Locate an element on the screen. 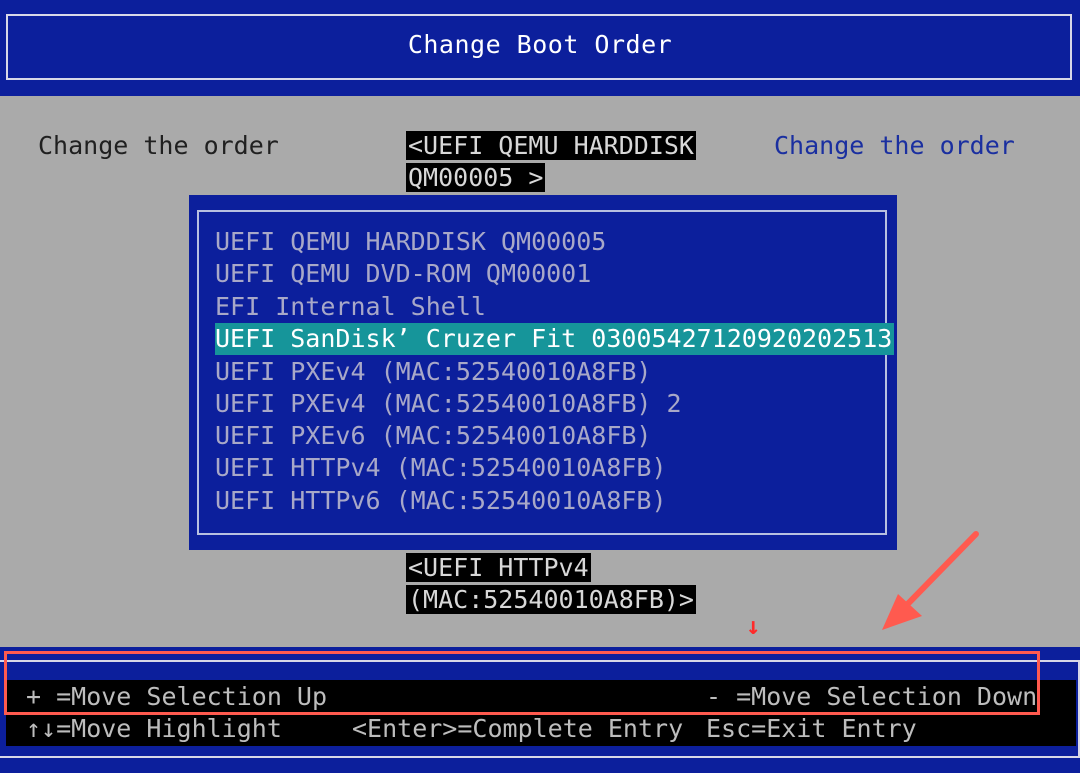 Image resolution: width=1080 pixels, height=773 pixels. boot-option-pxev6: UEFI PXEv6 (MAC:52540010A8FB) is located at coordinates (433, 436).